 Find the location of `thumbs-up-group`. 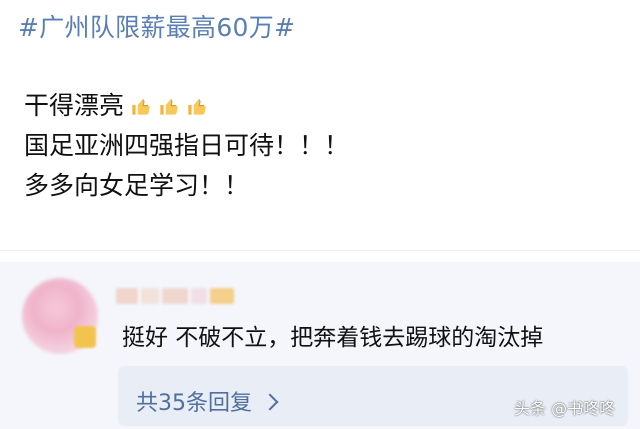

thumbs-up-group is located at coordinates (169, 106).